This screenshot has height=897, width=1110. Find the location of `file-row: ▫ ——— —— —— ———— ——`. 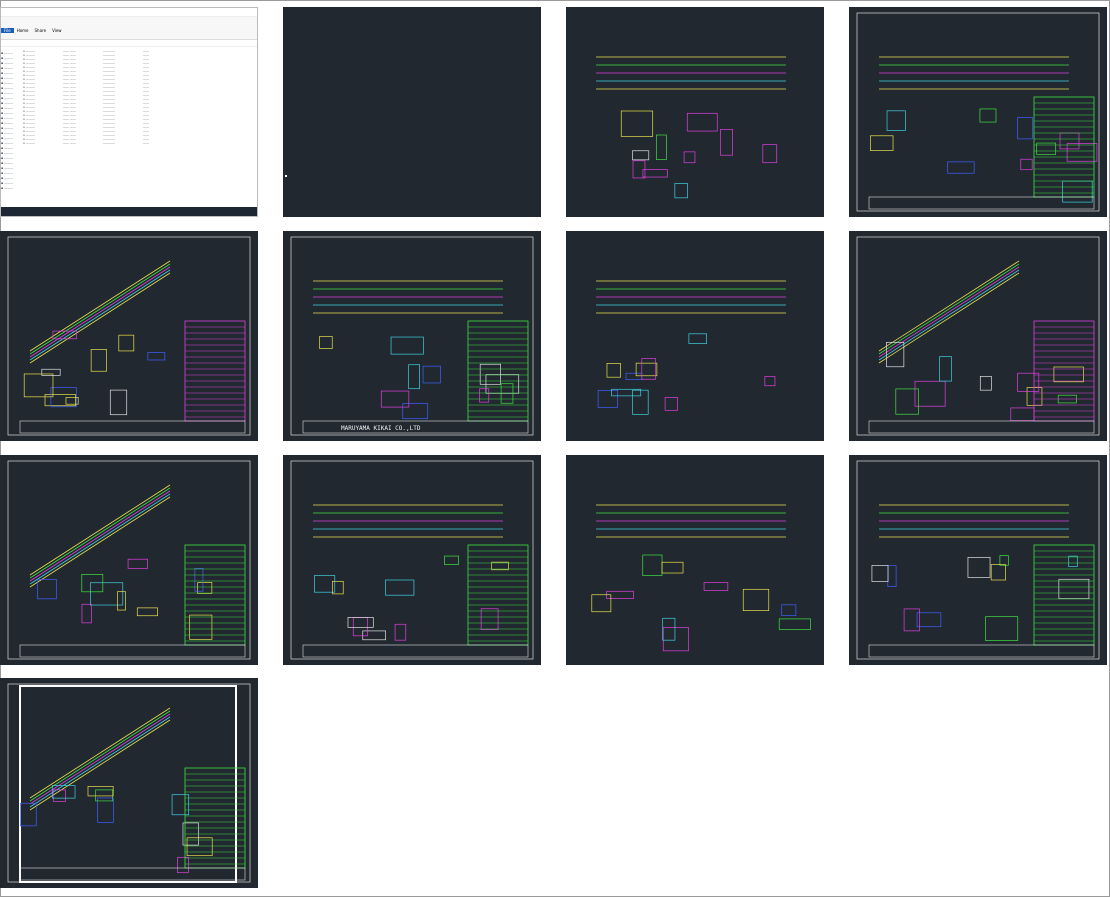

file-row: ▫ ——— —— —— ———— —— is located at coordinates (140, 143).